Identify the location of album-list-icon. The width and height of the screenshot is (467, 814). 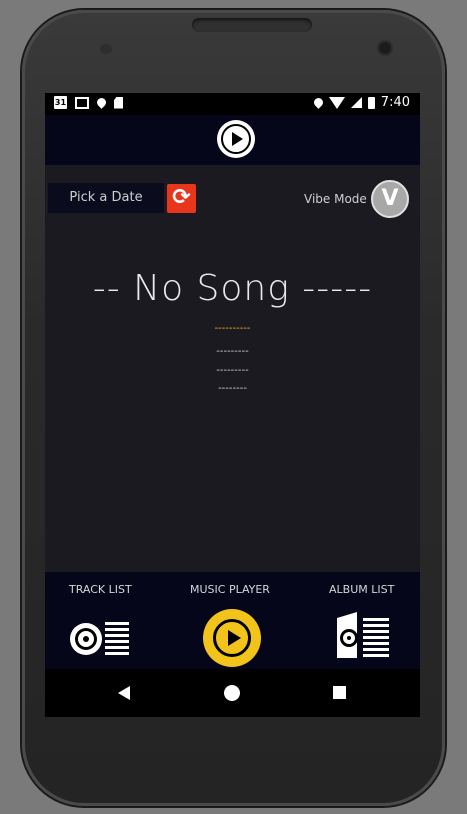
(363, 636).